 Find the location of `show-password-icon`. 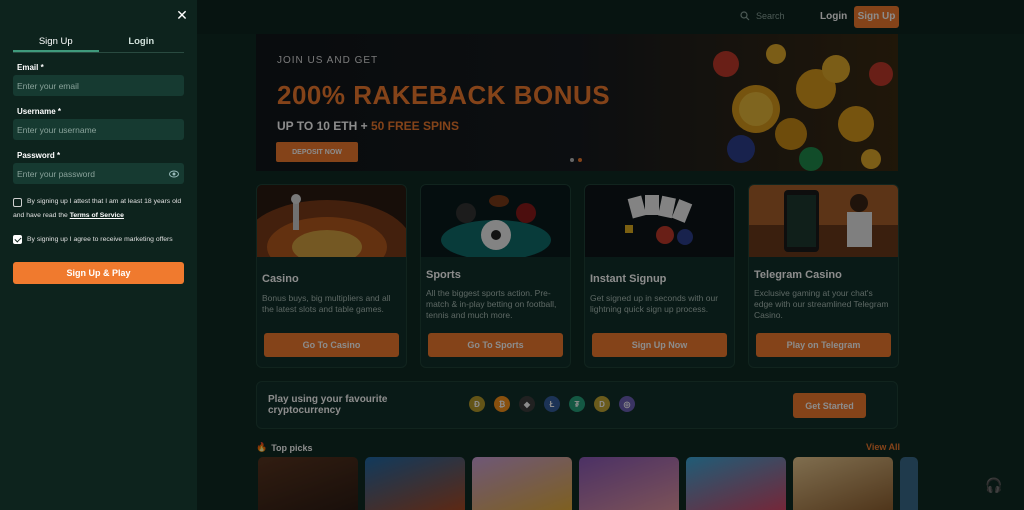

show-password-icon is located at coordinates (174, 174).